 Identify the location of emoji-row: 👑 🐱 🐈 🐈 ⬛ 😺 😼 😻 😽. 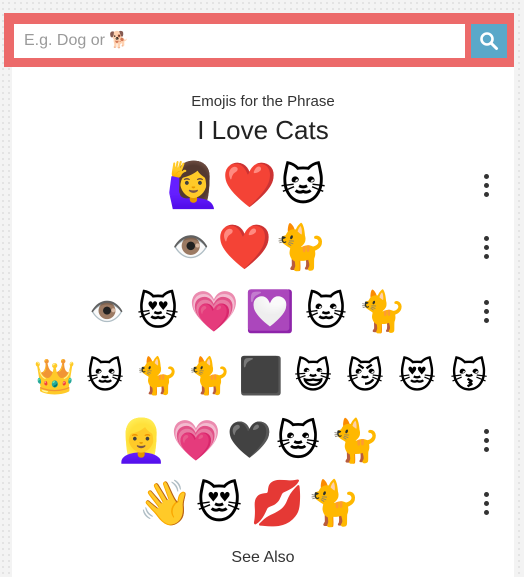
(263, 377).